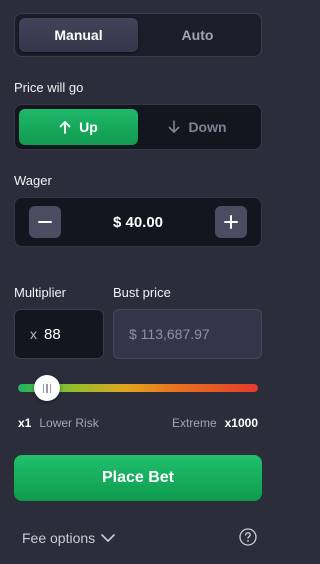  I want to click on wager-field: $ 40.00, so click(138, 222).